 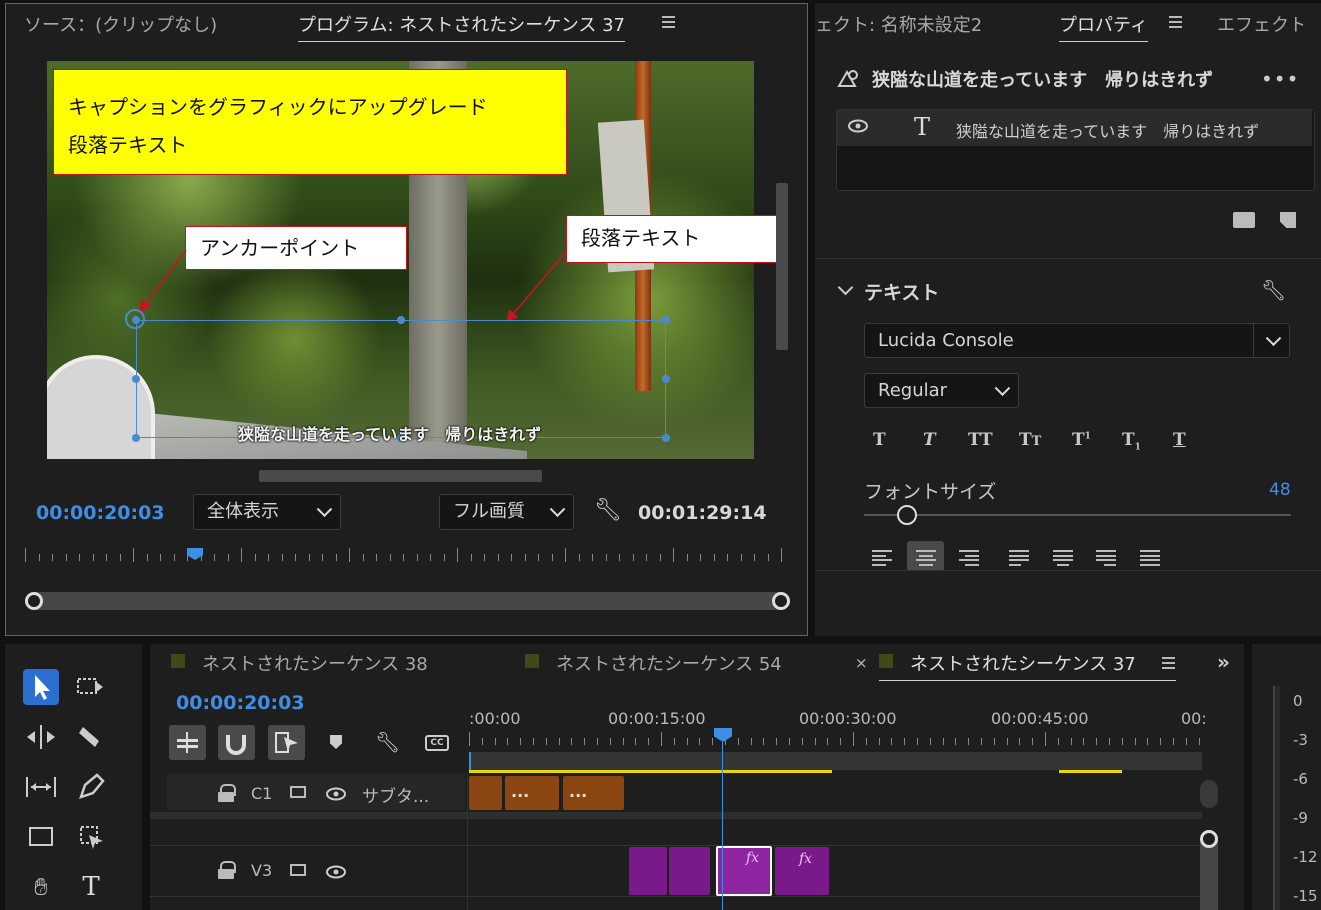 What do you see at coordinates (969, 558) in the screenshot?
I see `align-right-icon` at bounding box center [969, 558].